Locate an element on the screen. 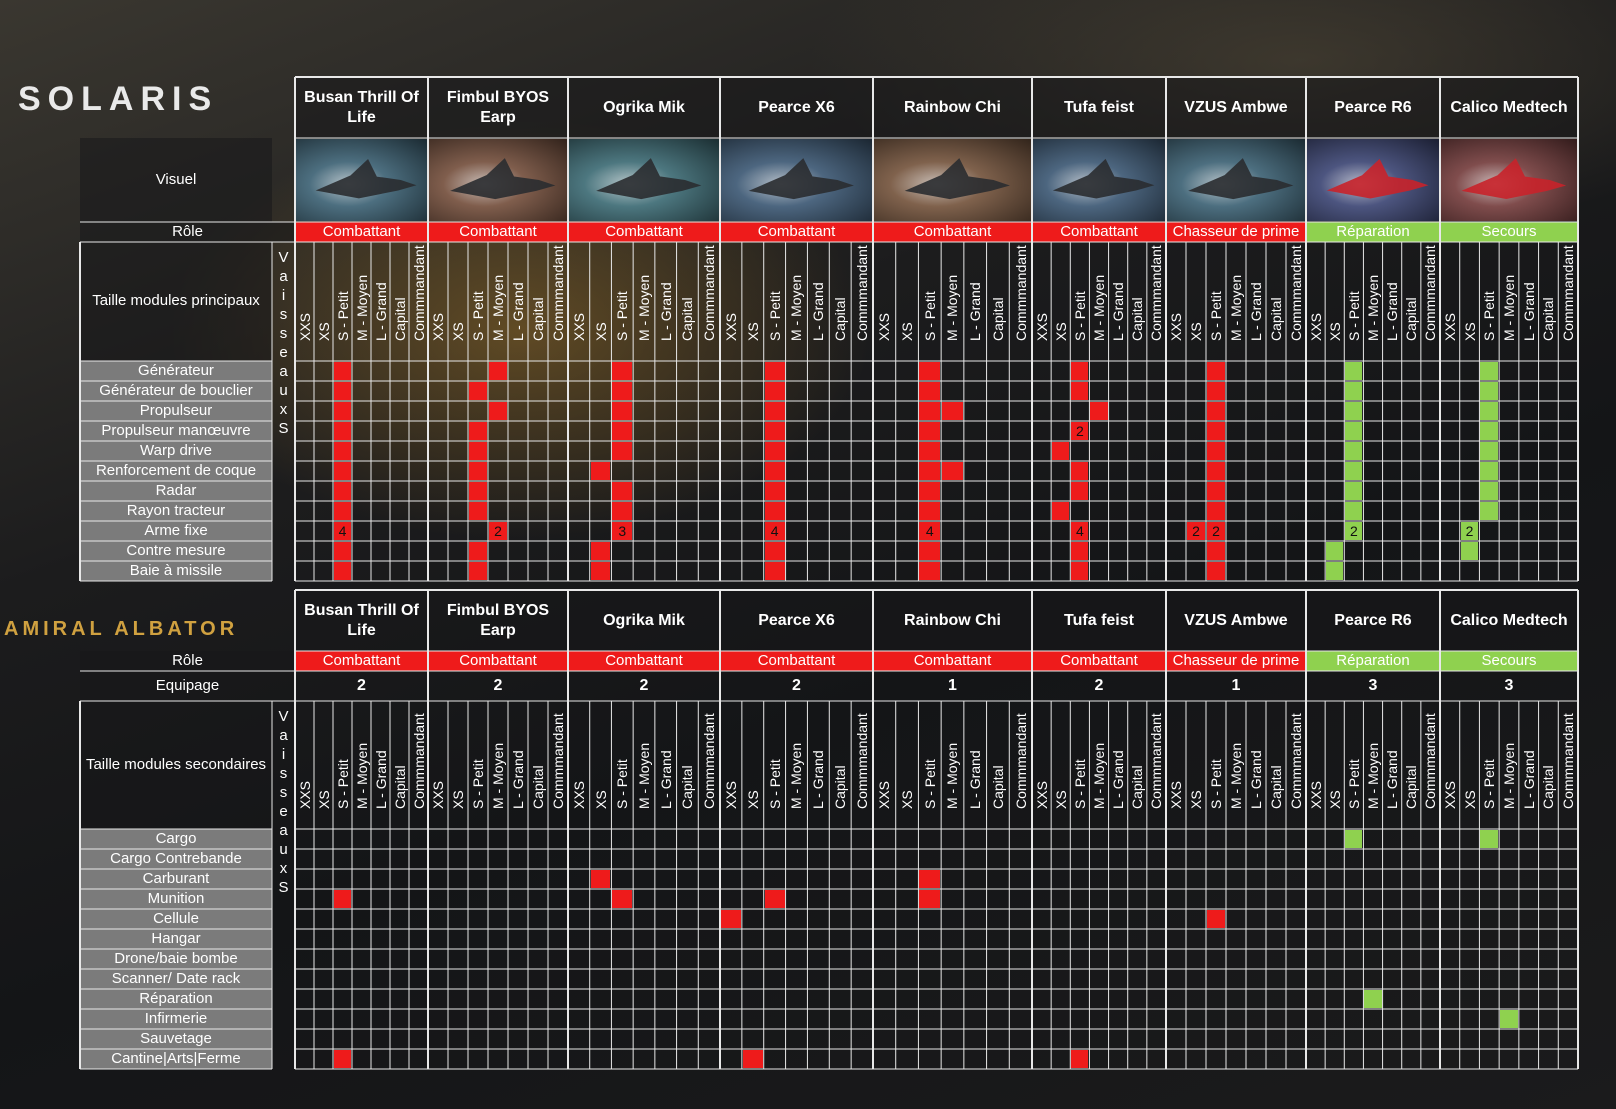  top-row-label: Baie à missile is located at coordinates (176, 571).